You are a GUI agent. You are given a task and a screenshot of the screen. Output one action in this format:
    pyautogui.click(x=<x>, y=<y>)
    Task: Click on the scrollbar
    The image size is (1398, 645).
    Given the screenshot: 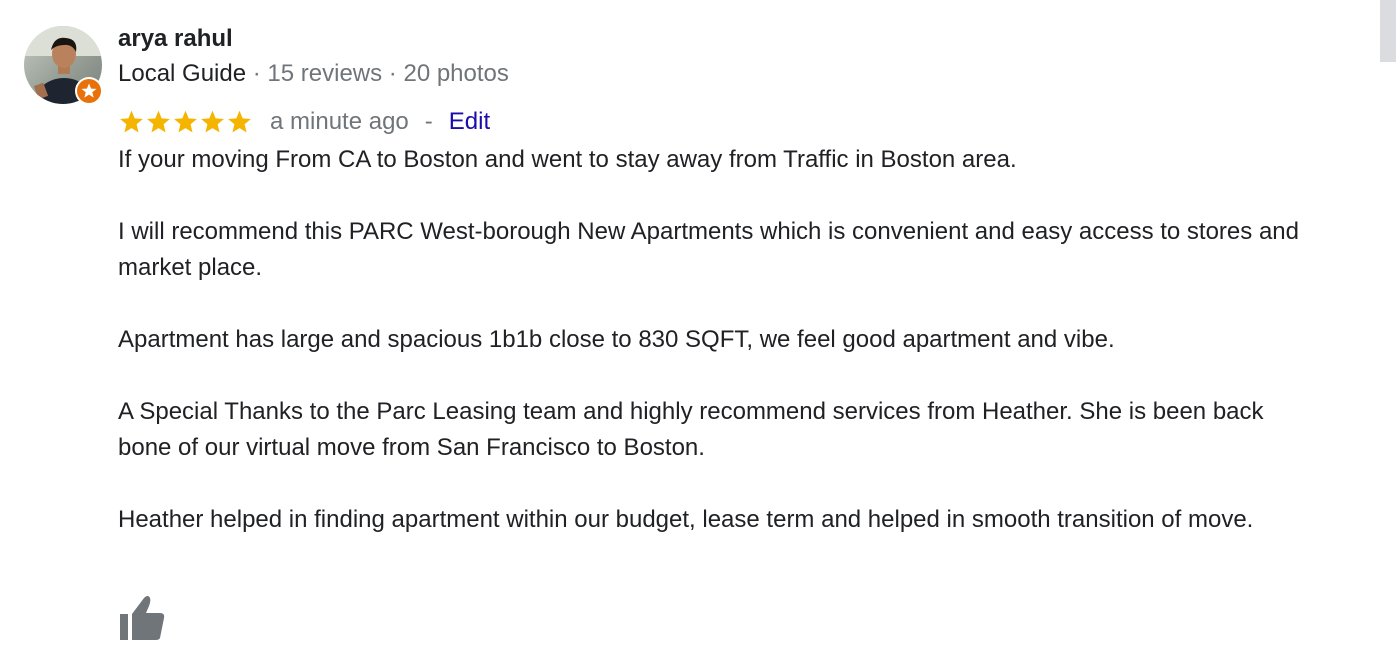 What is the action you would take?
    pyautogui.click(x=1387, y=320)
    